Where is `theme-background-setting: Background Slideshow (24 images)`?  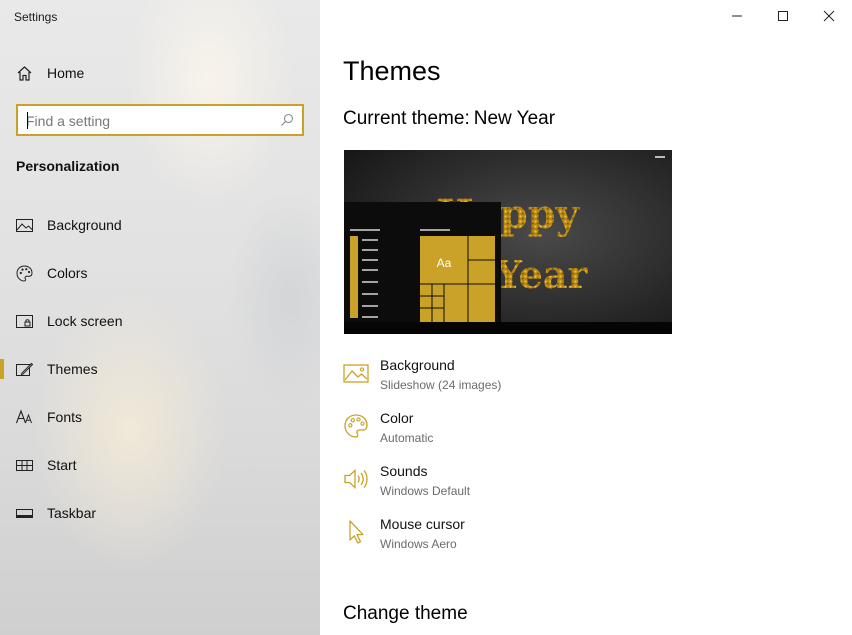 theme-background-setting: Background Slideshow (24 images) is located at coordinates (503, 379).